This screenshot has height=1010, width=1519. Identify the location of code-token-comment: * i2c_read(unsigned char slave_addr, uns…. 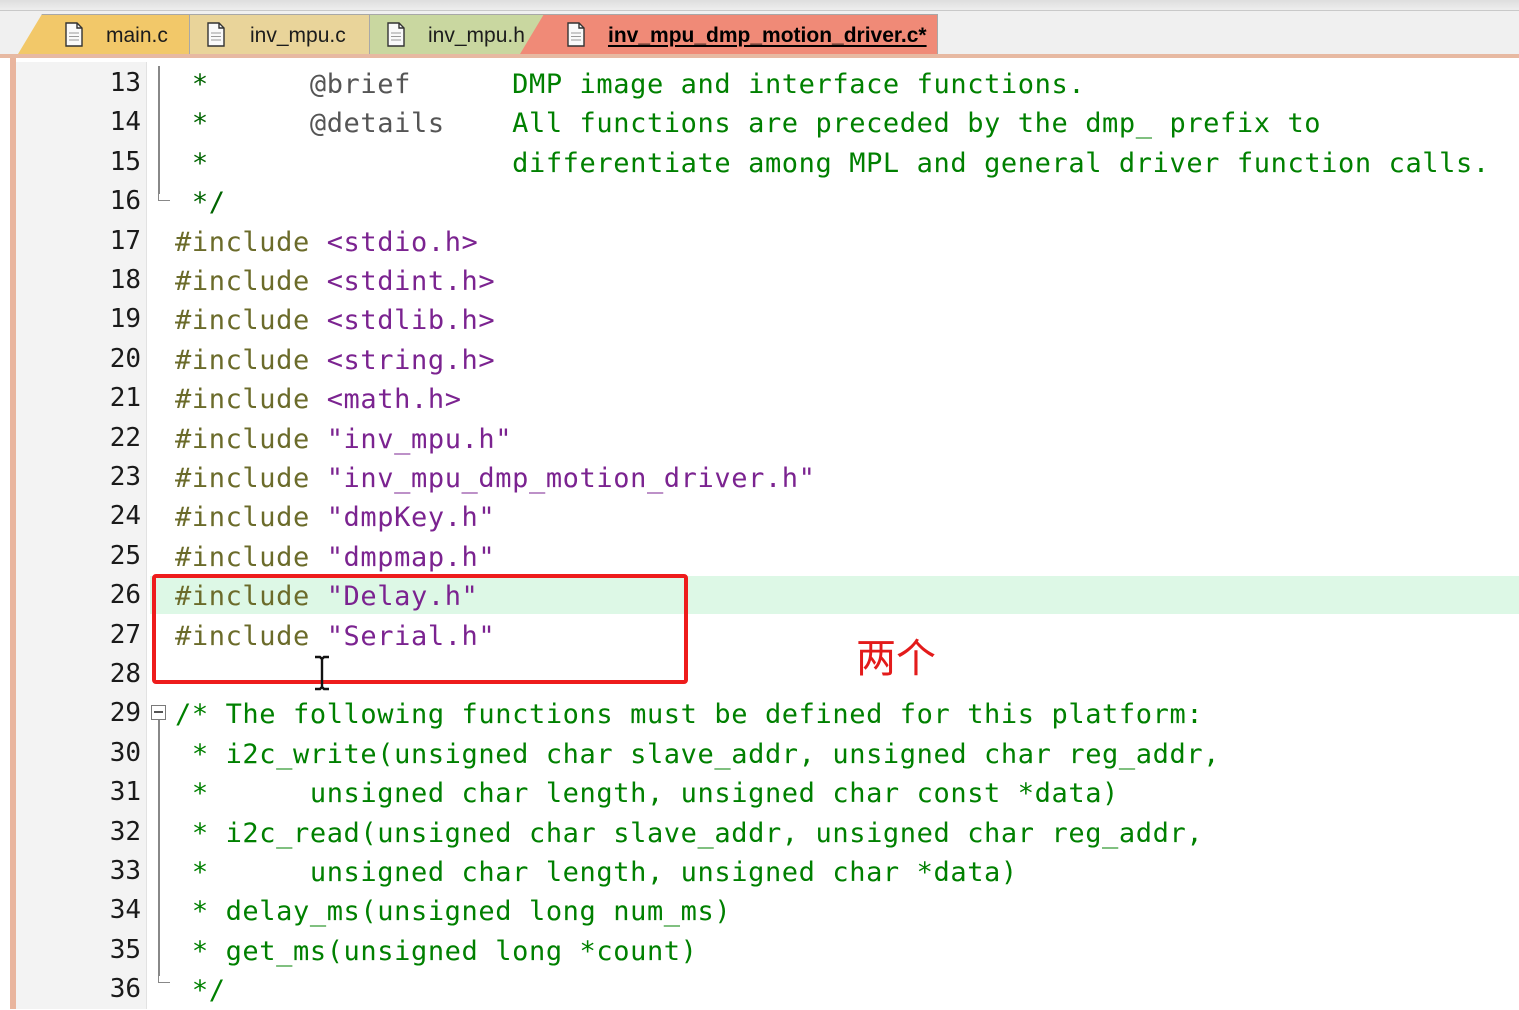
(689, 833).